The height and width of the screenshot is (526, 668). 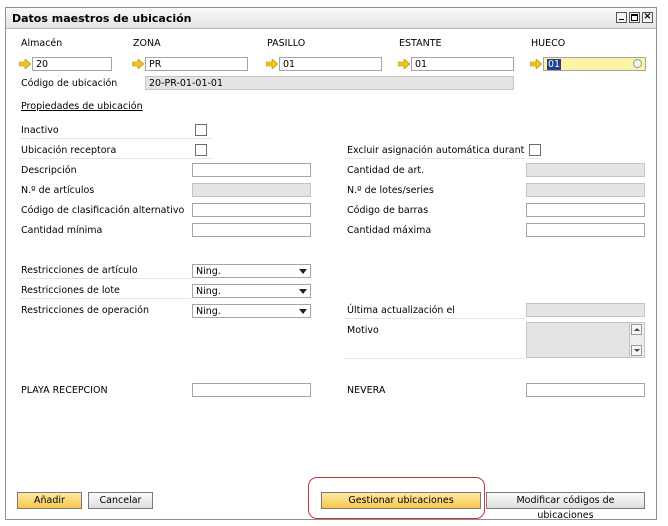 What do you see at coordinates (389, 230) in the screenshot?
I see `max-qty-label: Cantidad máxima` at bounding box center [389, 230].